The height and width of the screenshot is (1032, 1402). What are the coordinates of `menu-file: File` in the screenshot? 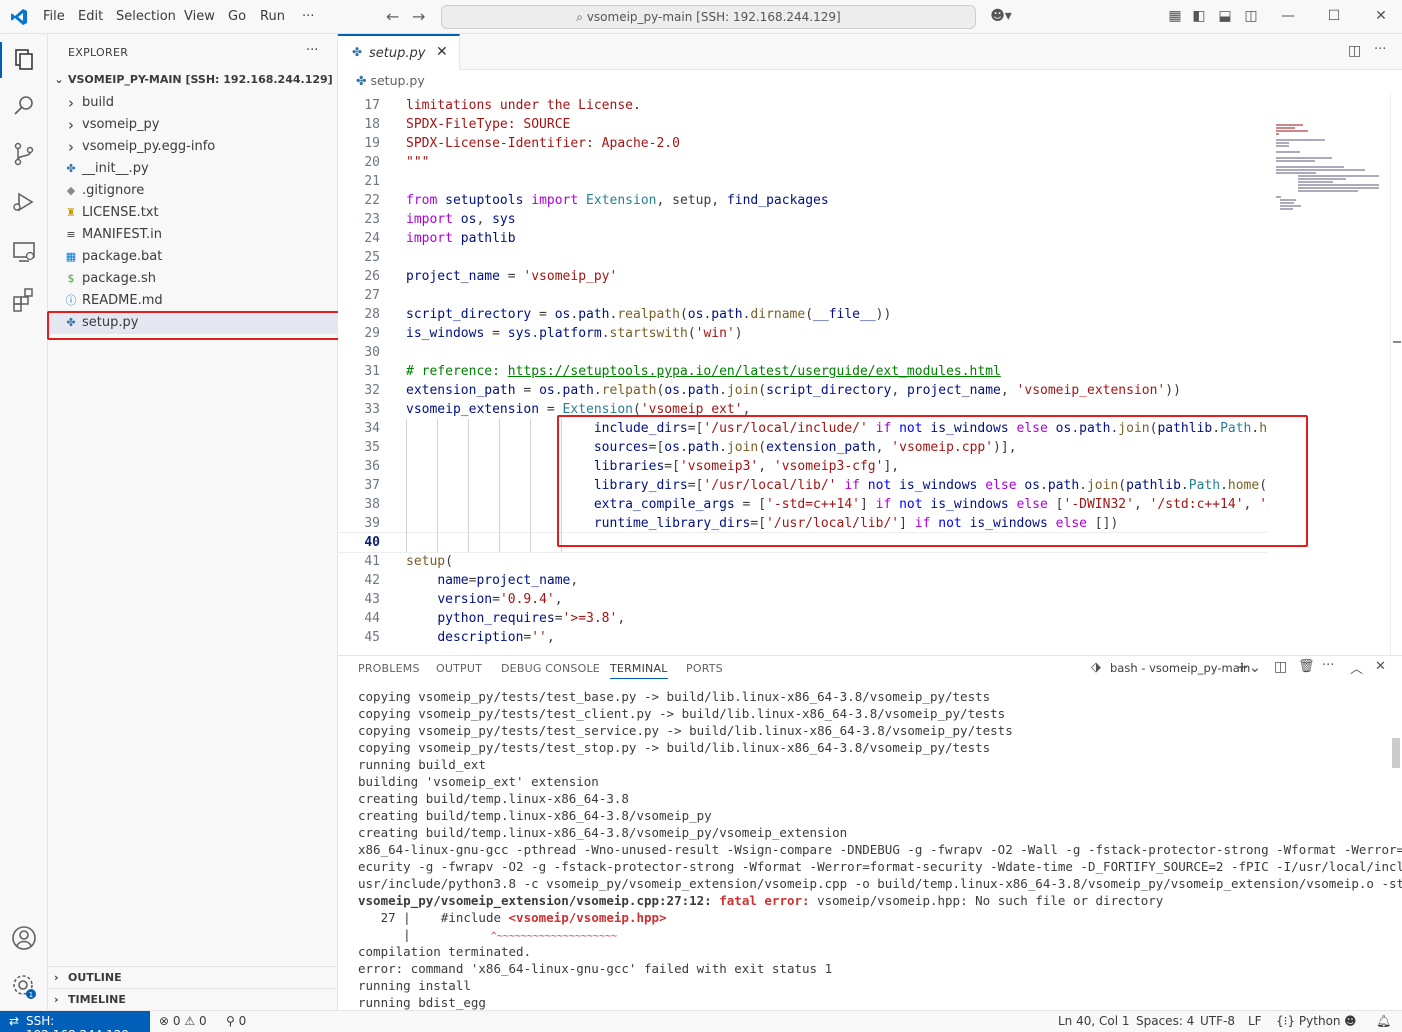 It's located at (54, 16).